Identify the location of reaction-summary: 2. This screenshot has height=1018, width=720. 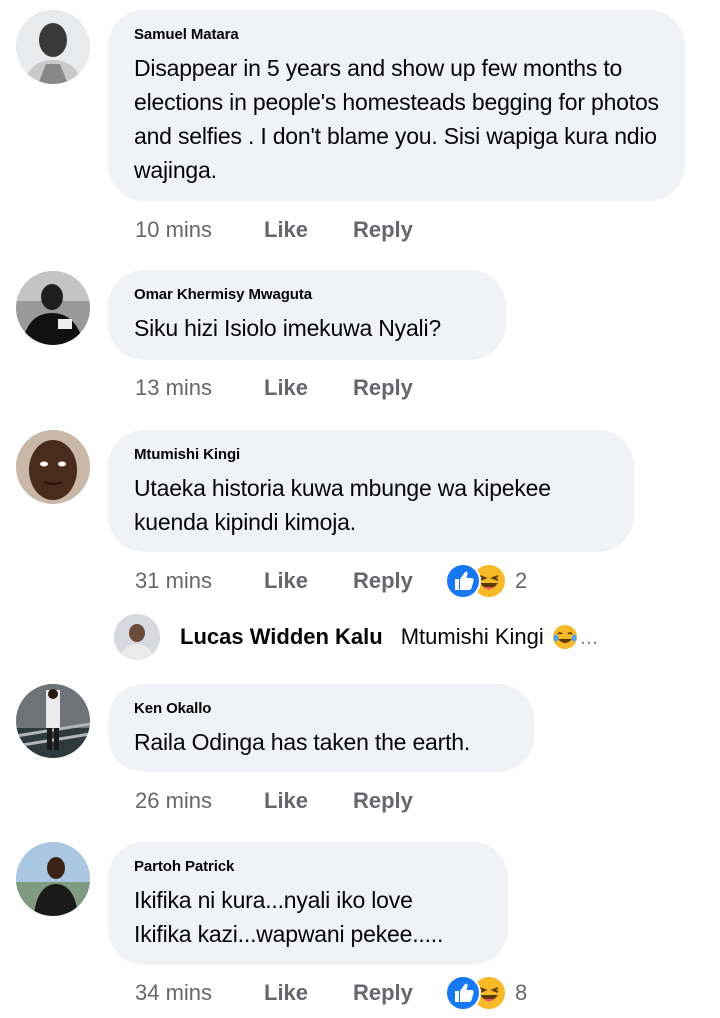
(486, 581).